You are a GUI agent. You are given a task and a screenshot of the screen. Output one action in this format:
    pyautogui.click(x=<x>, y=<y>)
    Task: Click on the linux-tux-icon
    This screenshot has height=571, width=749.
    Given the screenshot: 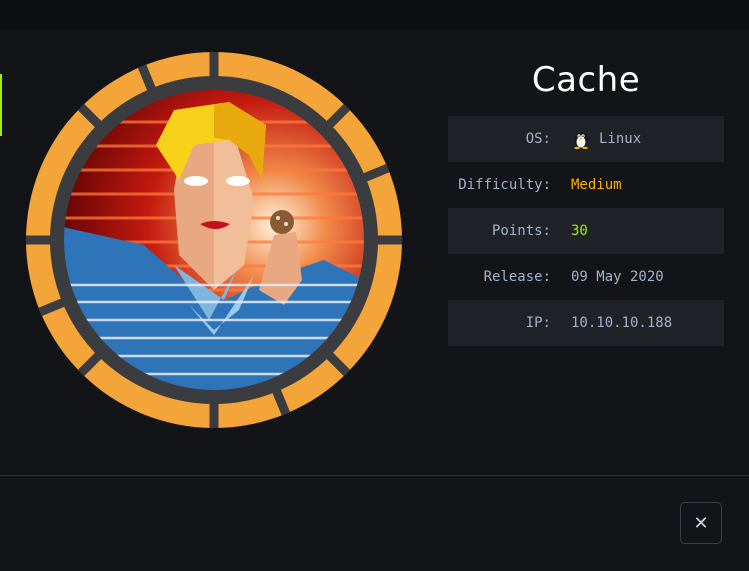 What is the action you would take?
    pyautogui.click(x=581, y=139)
    